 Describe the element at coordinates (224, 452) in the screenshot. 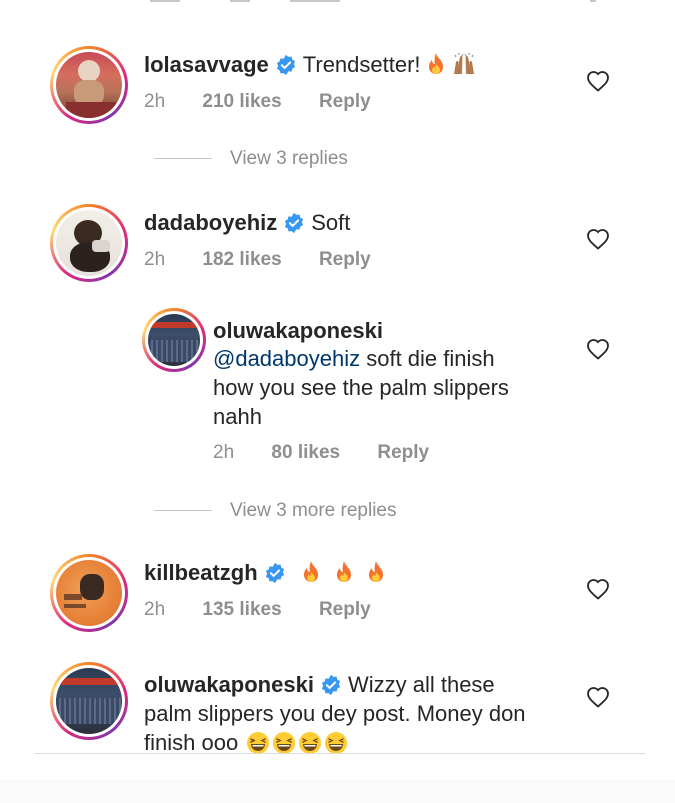

I see `reply-time: 2h` at that location.